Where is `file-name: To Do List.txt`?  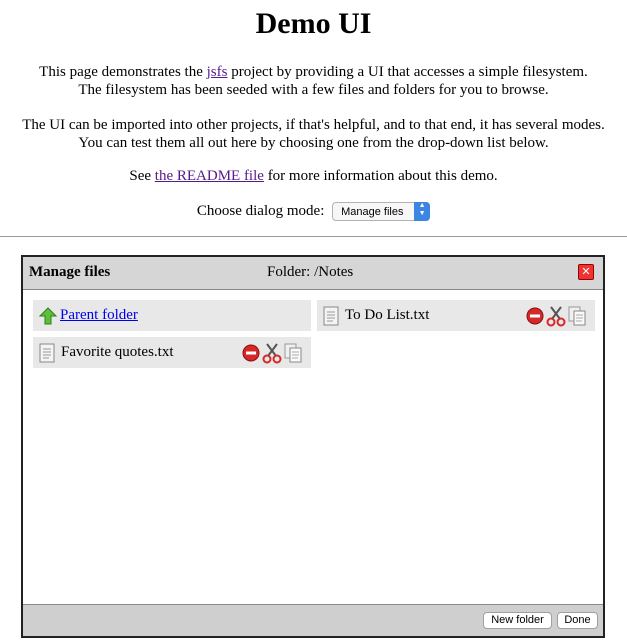 file-name: To Do List.txt is located at coordinates (387, 315).